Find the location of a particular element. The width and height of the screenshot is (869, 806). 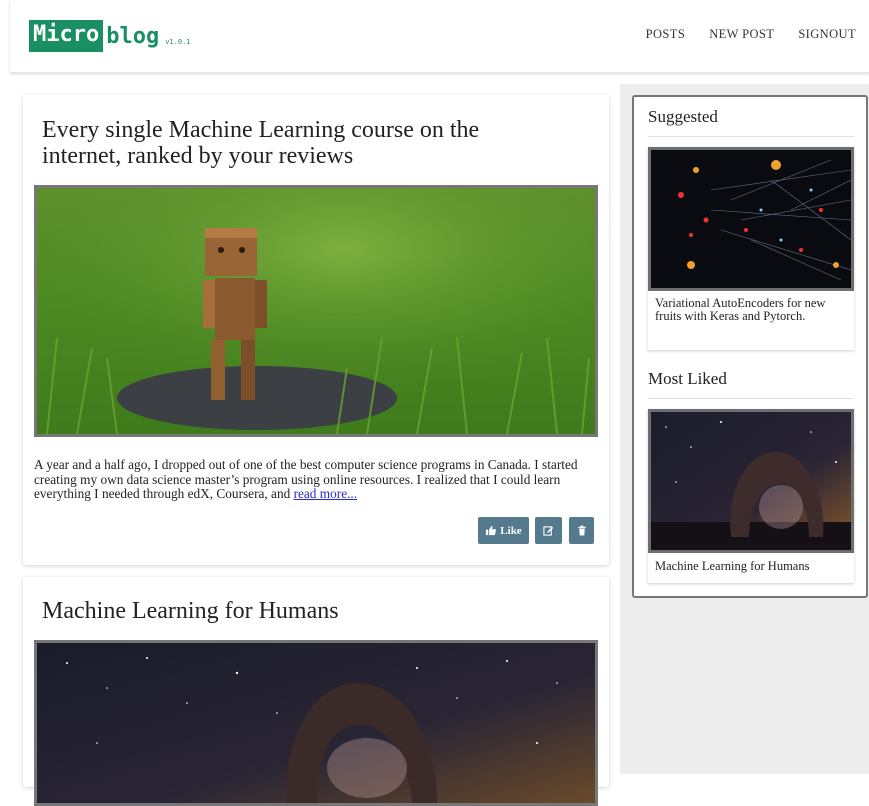

nav-new-post: NEW POST is located at coordinates (741, 34).